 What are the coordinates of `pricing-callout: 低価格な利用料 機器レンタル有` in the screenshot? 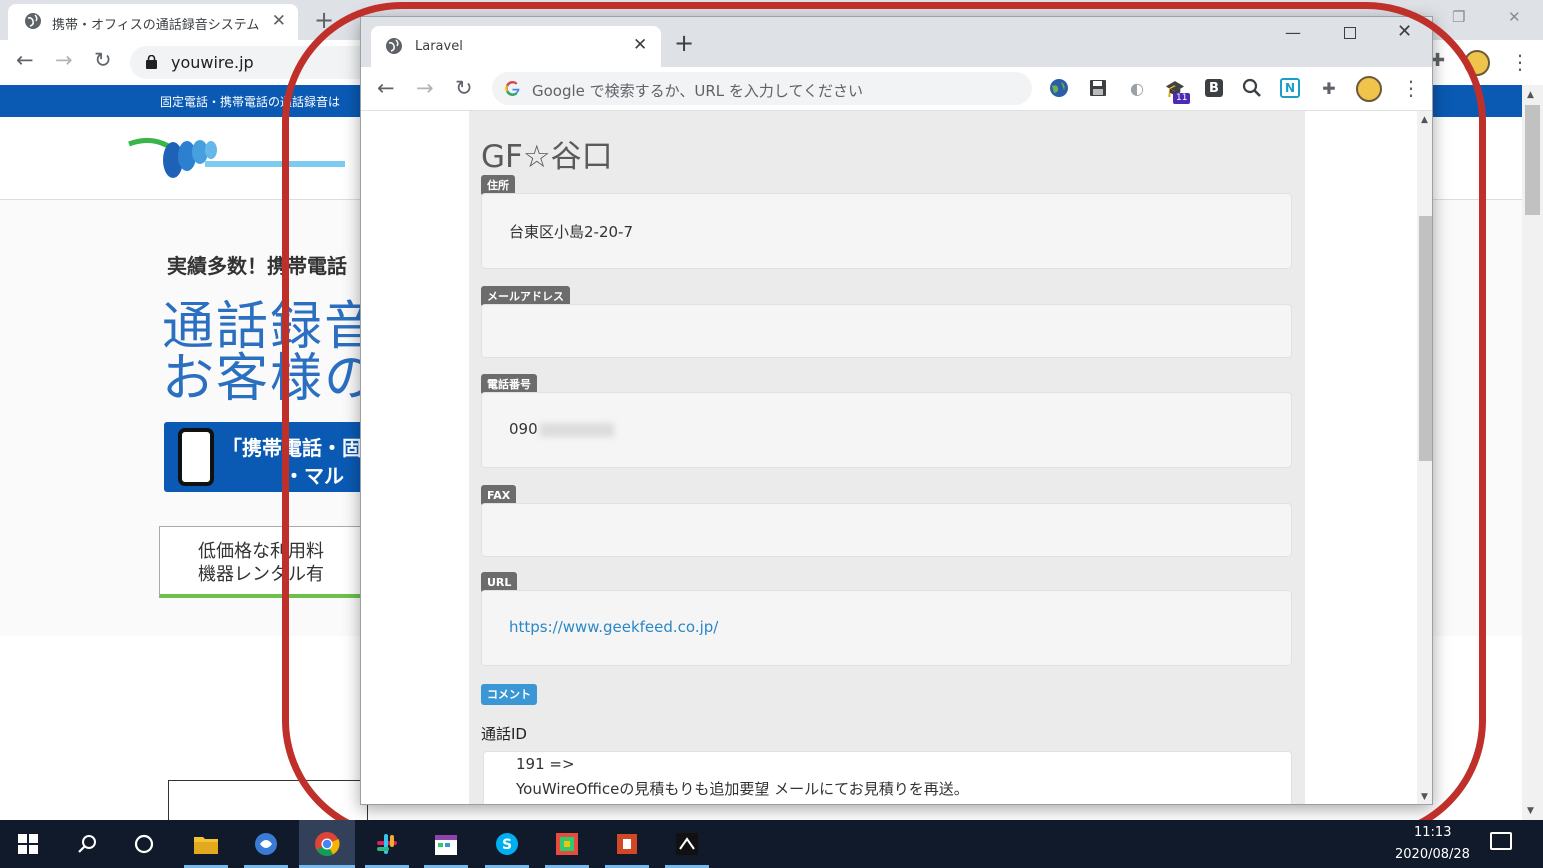 It's located at (264, 562).